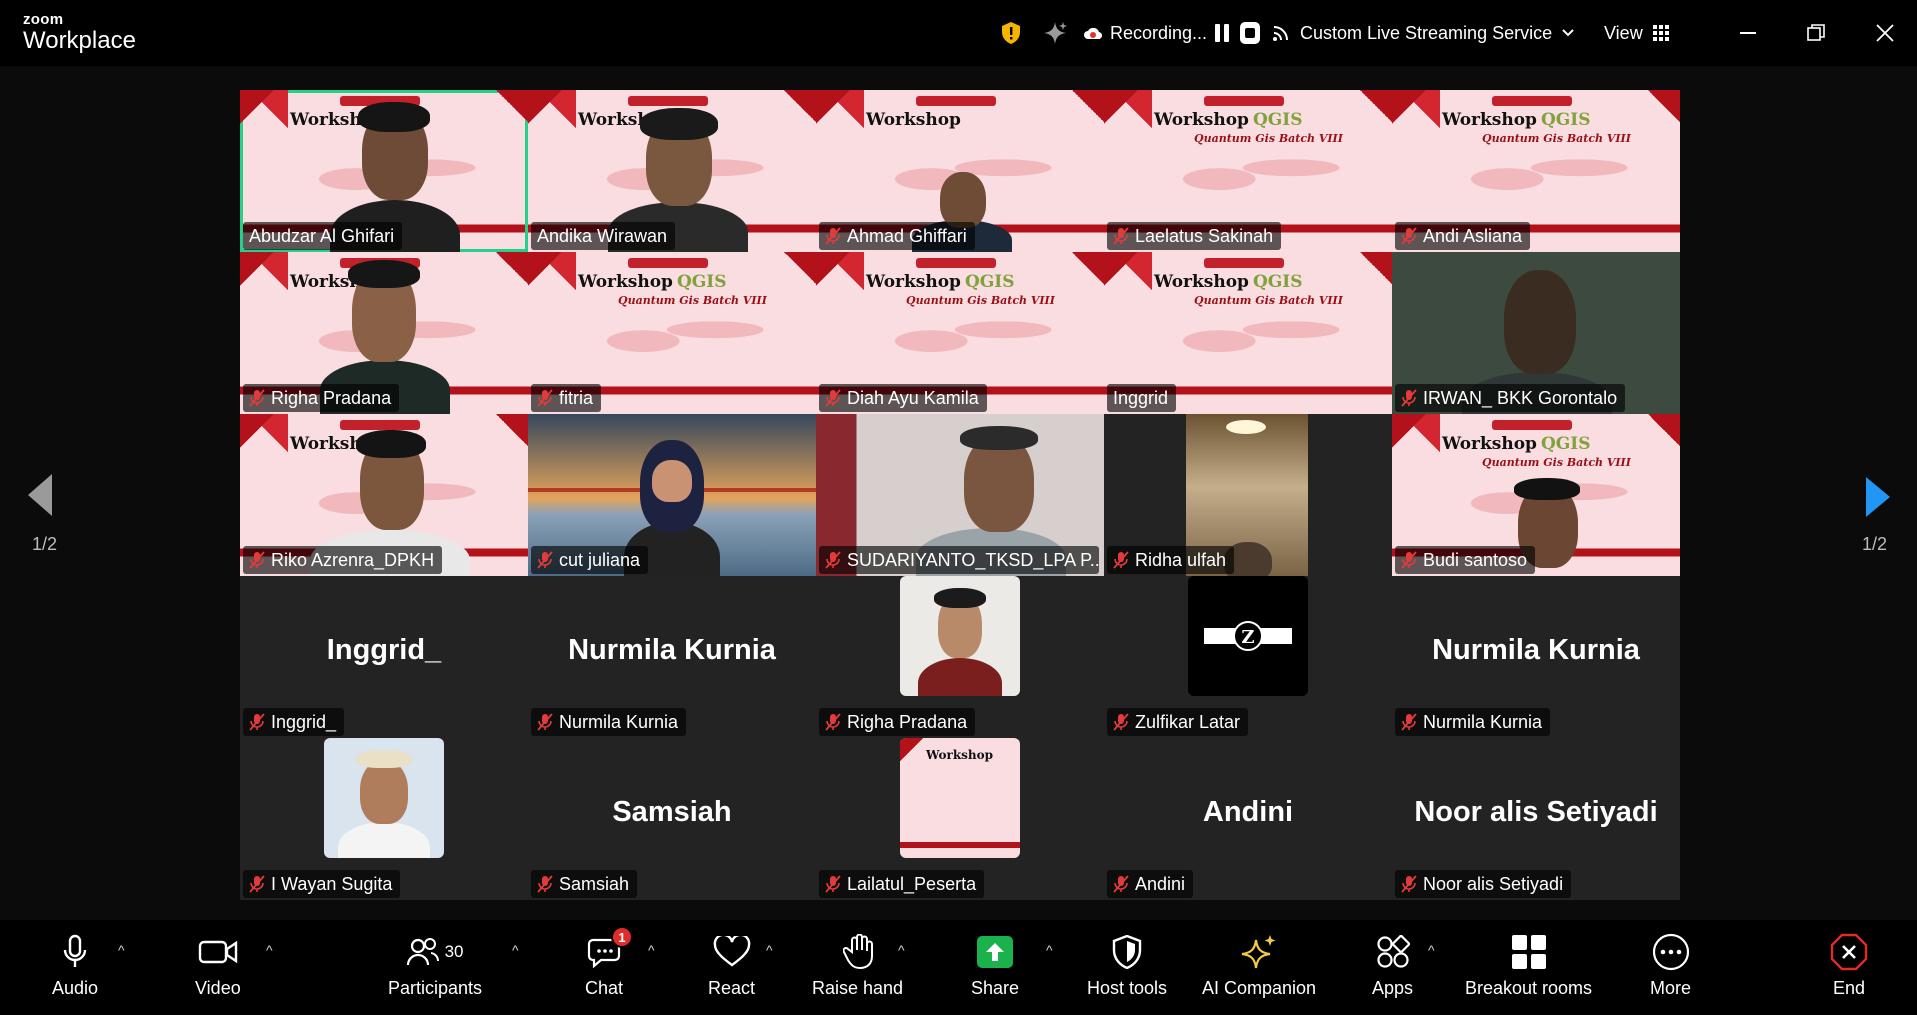  Describe the element at coordinates (1536, 333) in the screenshot. I see `video-tile: IRWAN_ BKK Gorontalo` at that location.